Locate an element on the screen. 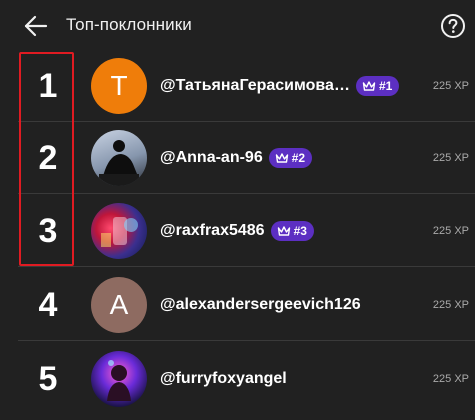  avatar-letter: T is located at coordinates (119, 85).